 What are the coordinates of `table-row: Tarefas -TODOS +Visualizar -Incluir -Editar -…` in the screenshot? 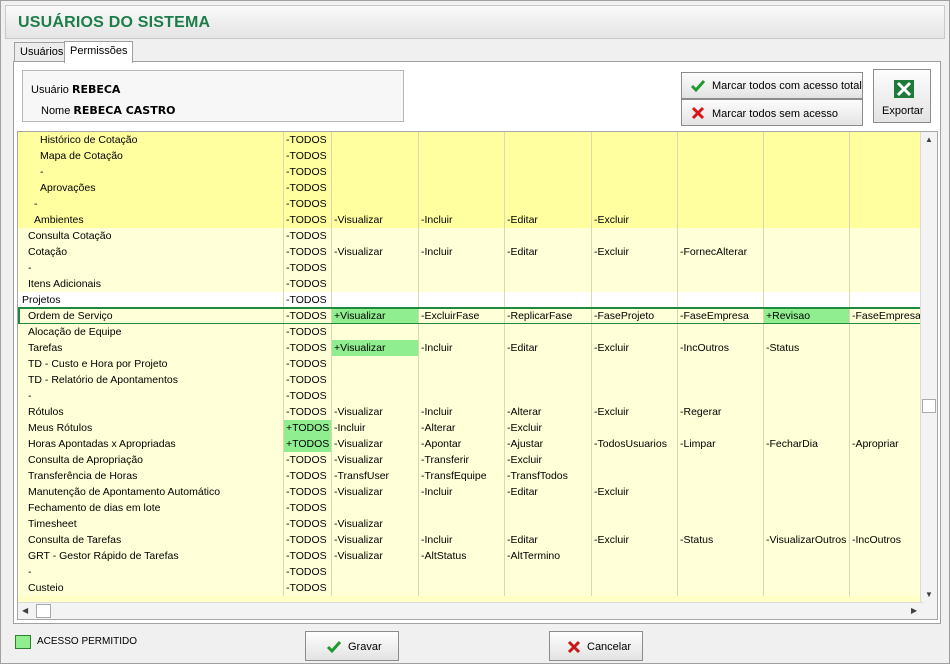 It's located at (470, 348).